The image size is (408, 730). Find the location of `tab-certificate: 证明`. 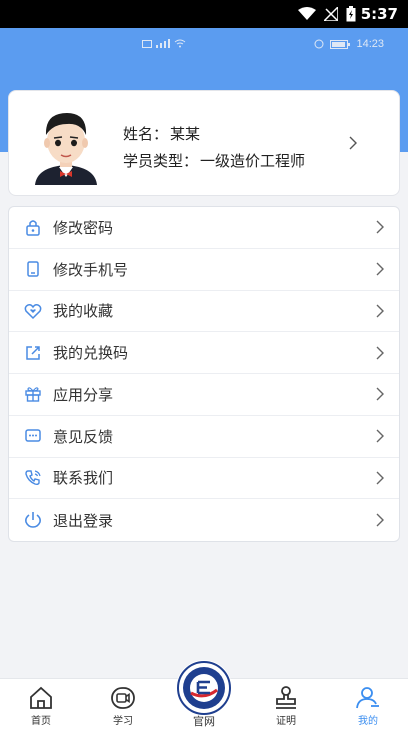

tab-certificate: 证明 is located at coordinates (286, 704).